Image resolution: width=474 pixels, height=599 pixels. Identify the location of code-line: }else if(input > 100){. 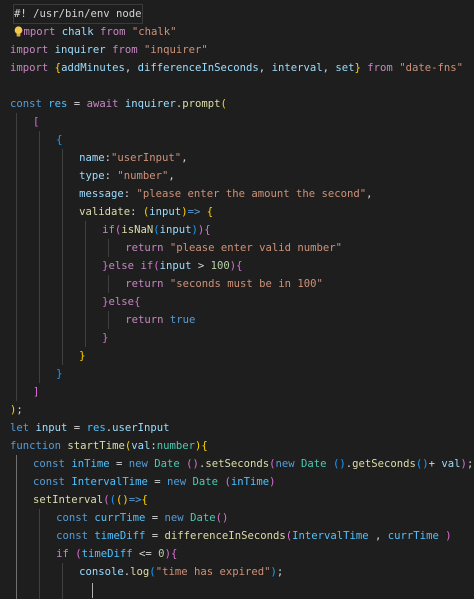
(237, 266).